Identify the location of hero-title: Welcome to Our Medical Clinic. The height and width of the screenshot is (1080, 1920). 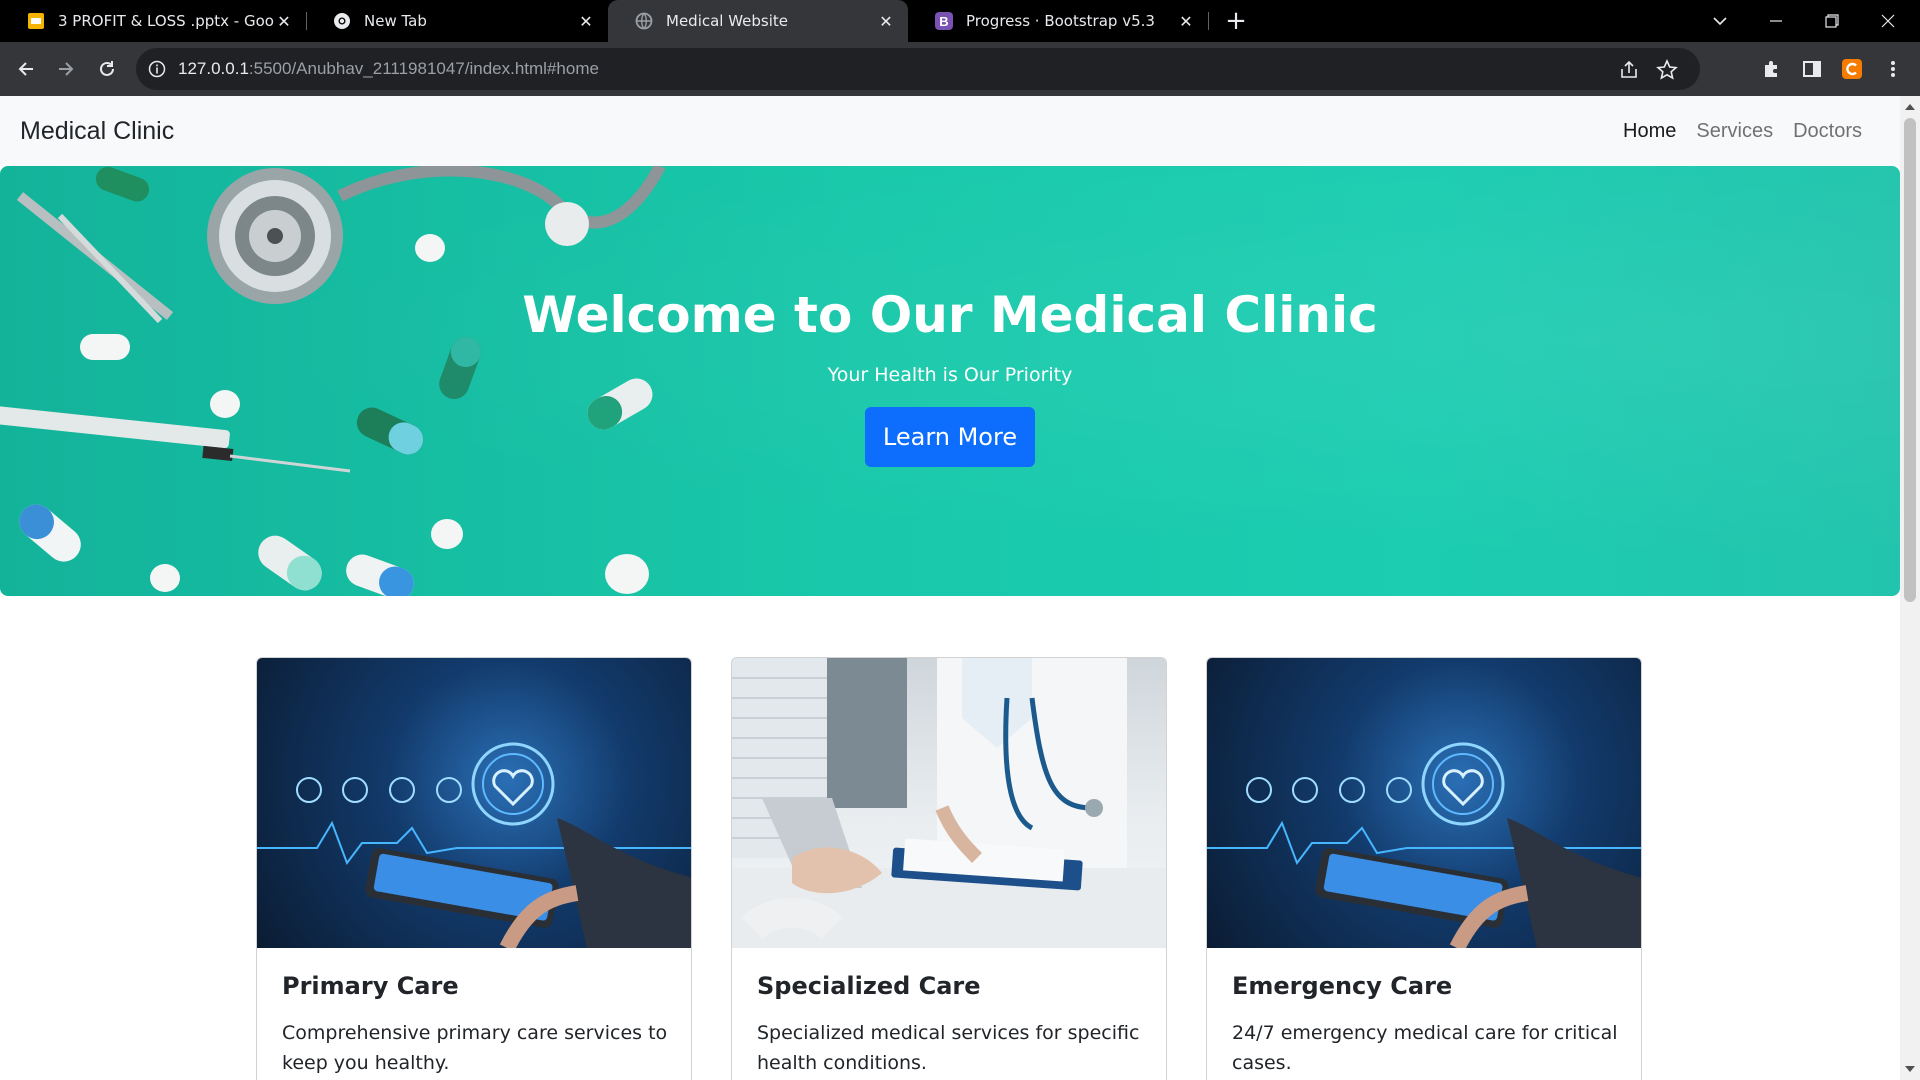
(950, 315).